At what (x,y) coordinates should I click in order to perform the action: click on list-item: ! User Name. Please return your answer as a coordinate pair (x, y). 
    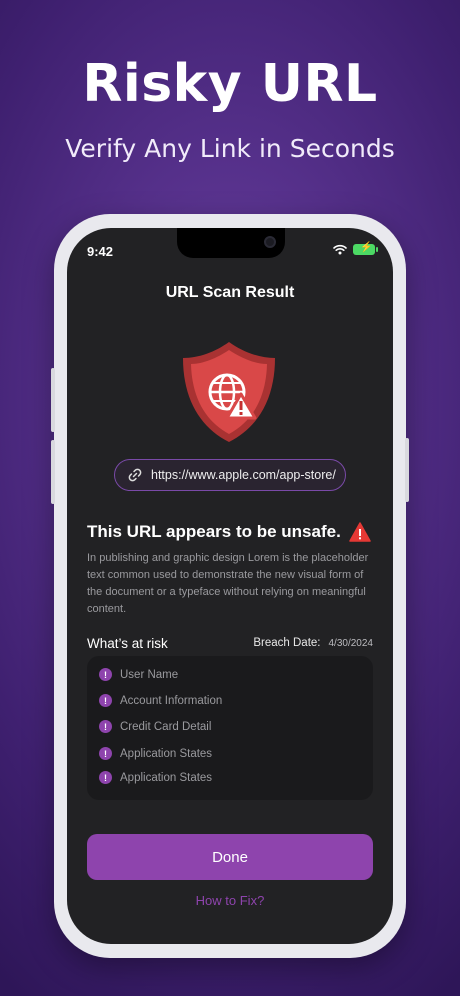
    Looking at the image, I should click on (138, 674).